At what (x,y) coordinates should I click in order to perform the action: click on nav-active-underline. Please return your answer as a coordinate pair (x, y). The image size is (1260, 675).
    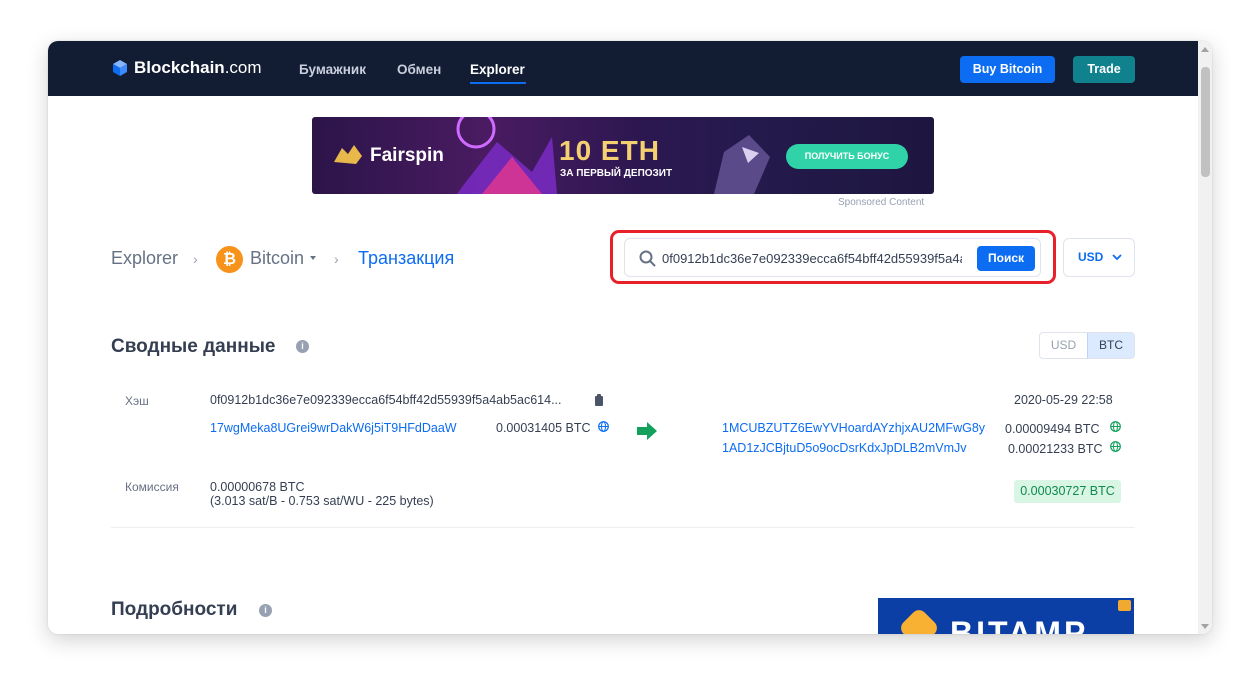
    Looking at the image, I should click on (498, 83).